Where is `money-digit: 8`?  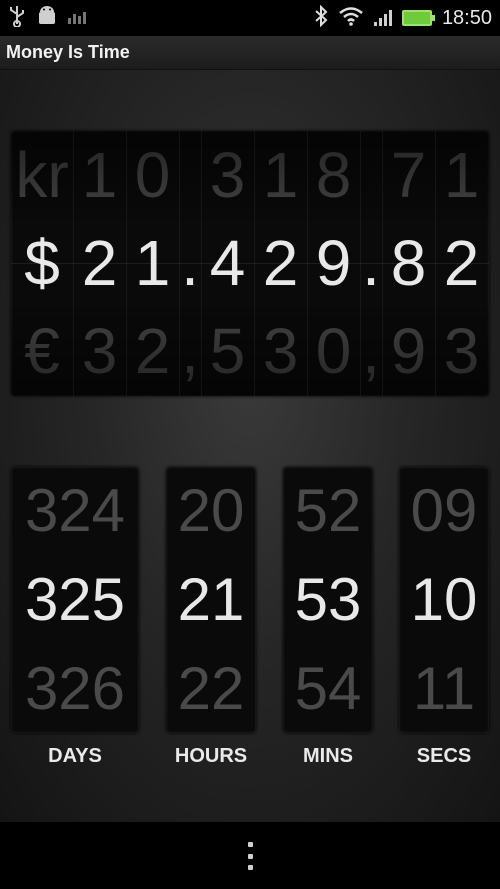 money-digit: 8 is located at coordinates (333, 175).